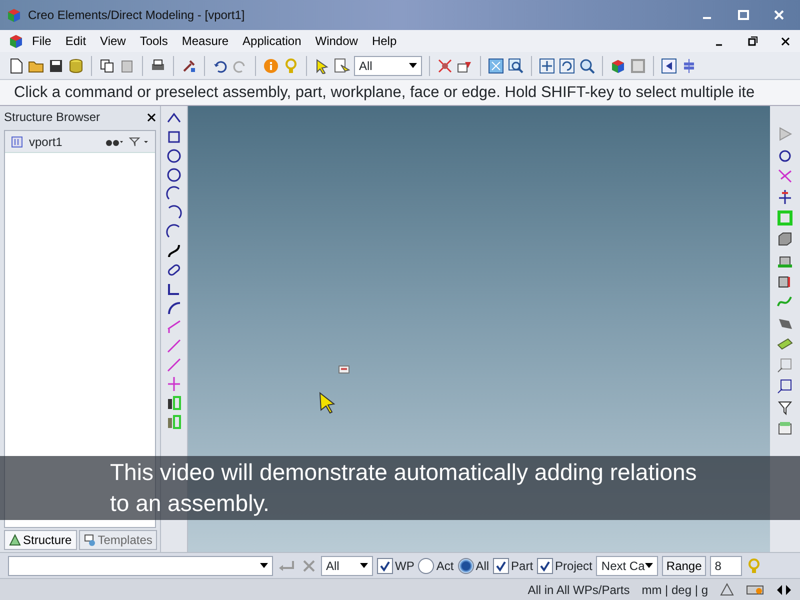 This screenshot has height=600, width=800. What do you see at coordinates (675, 590) in the screenshot?
I see `units-text: mm | deg | g` at bounding box center [675, 590].